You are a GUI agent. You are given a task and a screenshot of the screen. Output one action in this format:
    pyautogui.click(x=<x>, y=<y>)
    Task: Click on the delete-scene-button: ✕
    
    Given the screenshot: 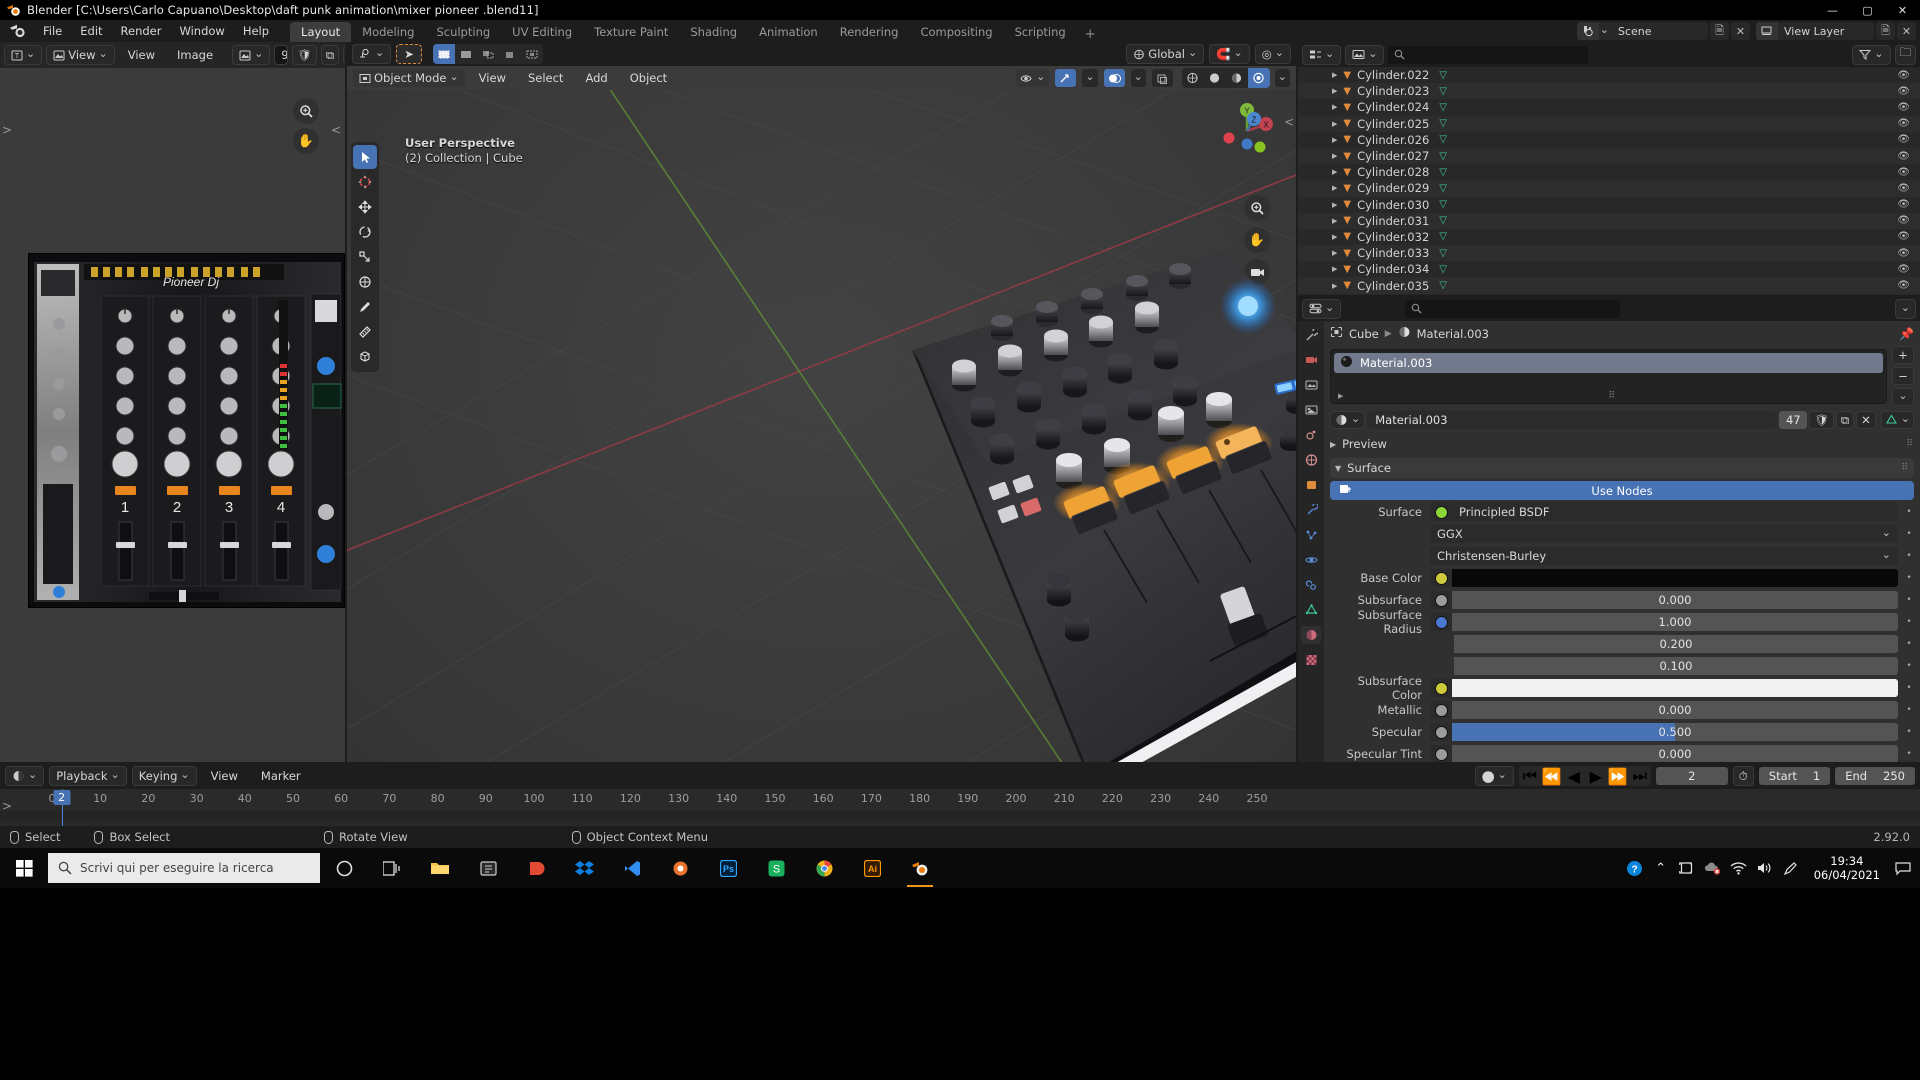 What is the action you would take?
    pyautogui.click(x=1740, y=31)
    